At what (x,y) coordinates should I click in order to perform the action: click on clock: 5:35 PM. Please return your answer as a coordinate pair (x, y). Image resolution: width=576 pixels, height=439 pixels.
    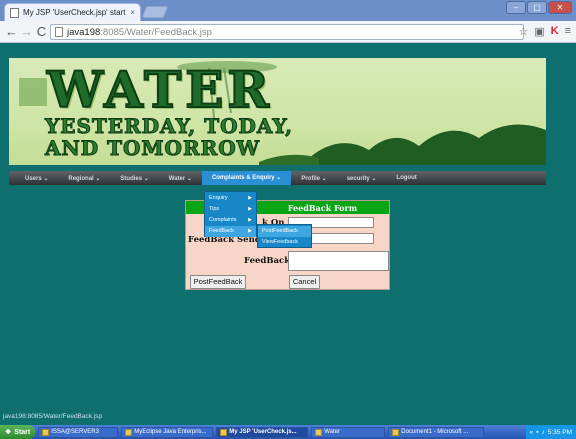
    Looking at the image, I should click on (559, 432).